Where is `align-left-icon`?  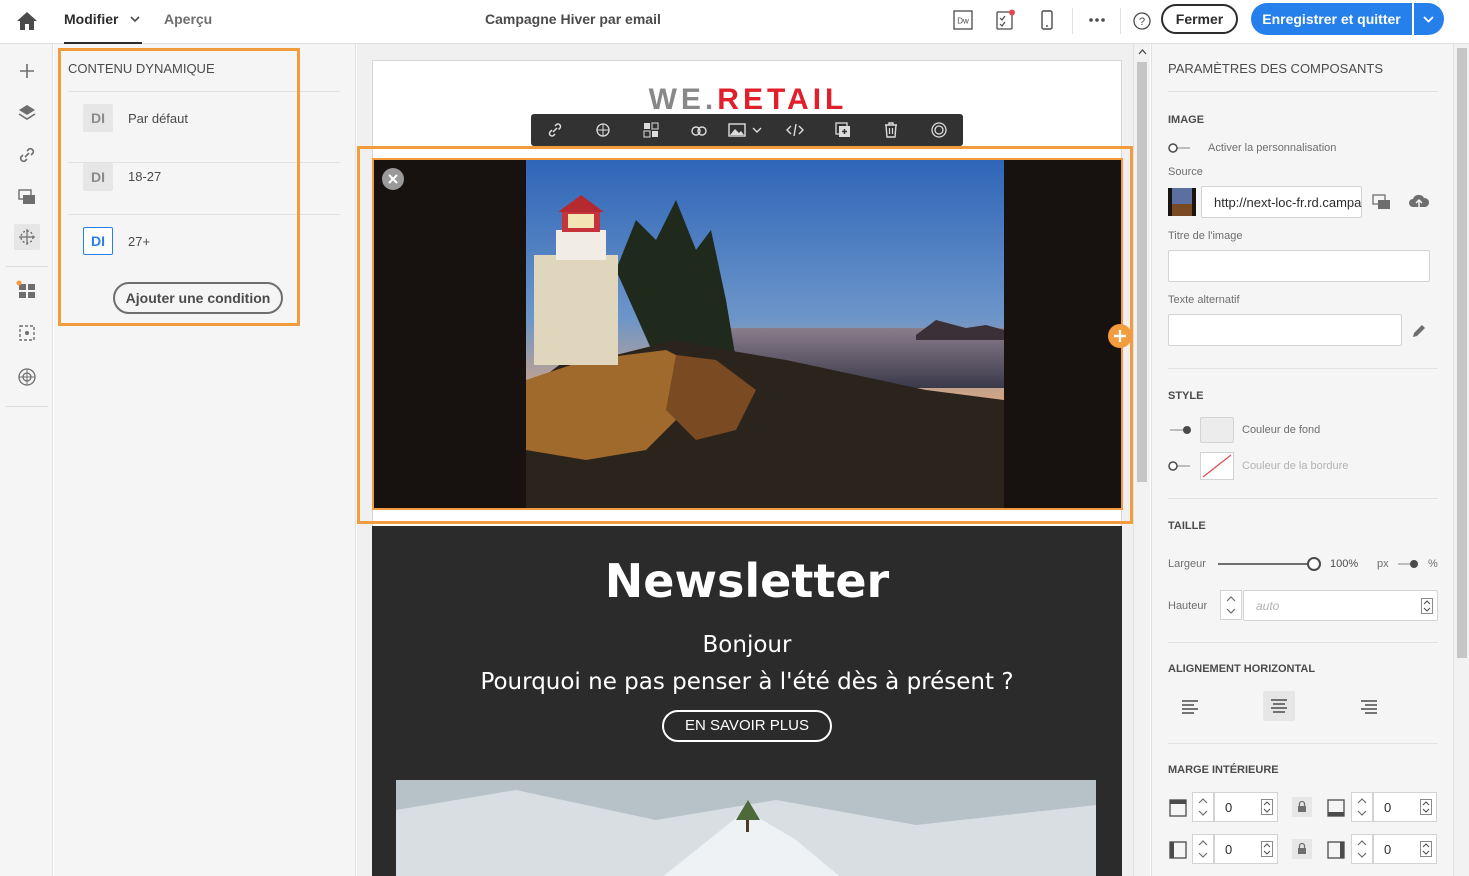 align-left-icon is located at coordinates (1190, 707).